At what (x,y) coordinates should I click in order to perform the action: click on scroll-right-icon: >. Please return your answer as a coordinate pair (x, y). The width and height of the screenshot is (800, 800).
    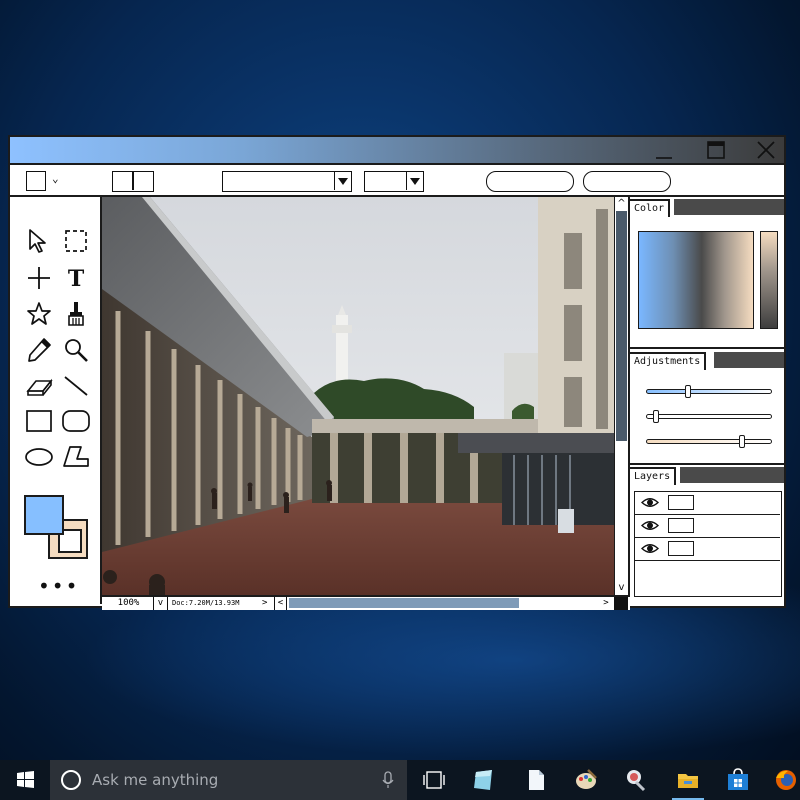
    Looking at the image, I should click on (606, 603).